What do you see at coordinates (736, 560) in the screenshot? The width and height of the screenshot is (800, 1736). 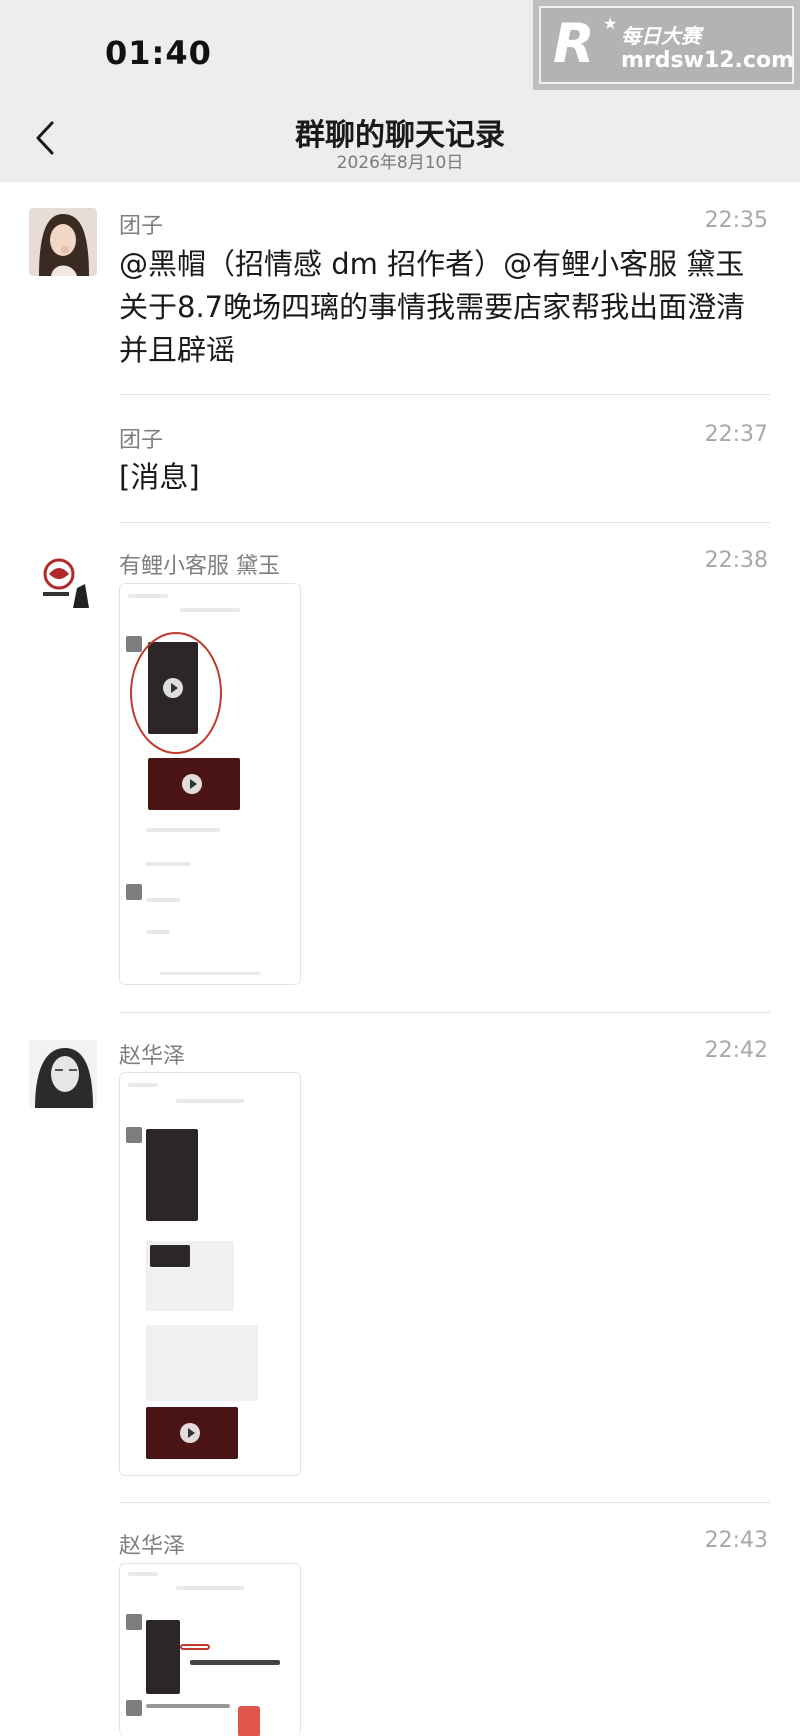 I see `message-time: 22:38` at bounding box center [736, 560].